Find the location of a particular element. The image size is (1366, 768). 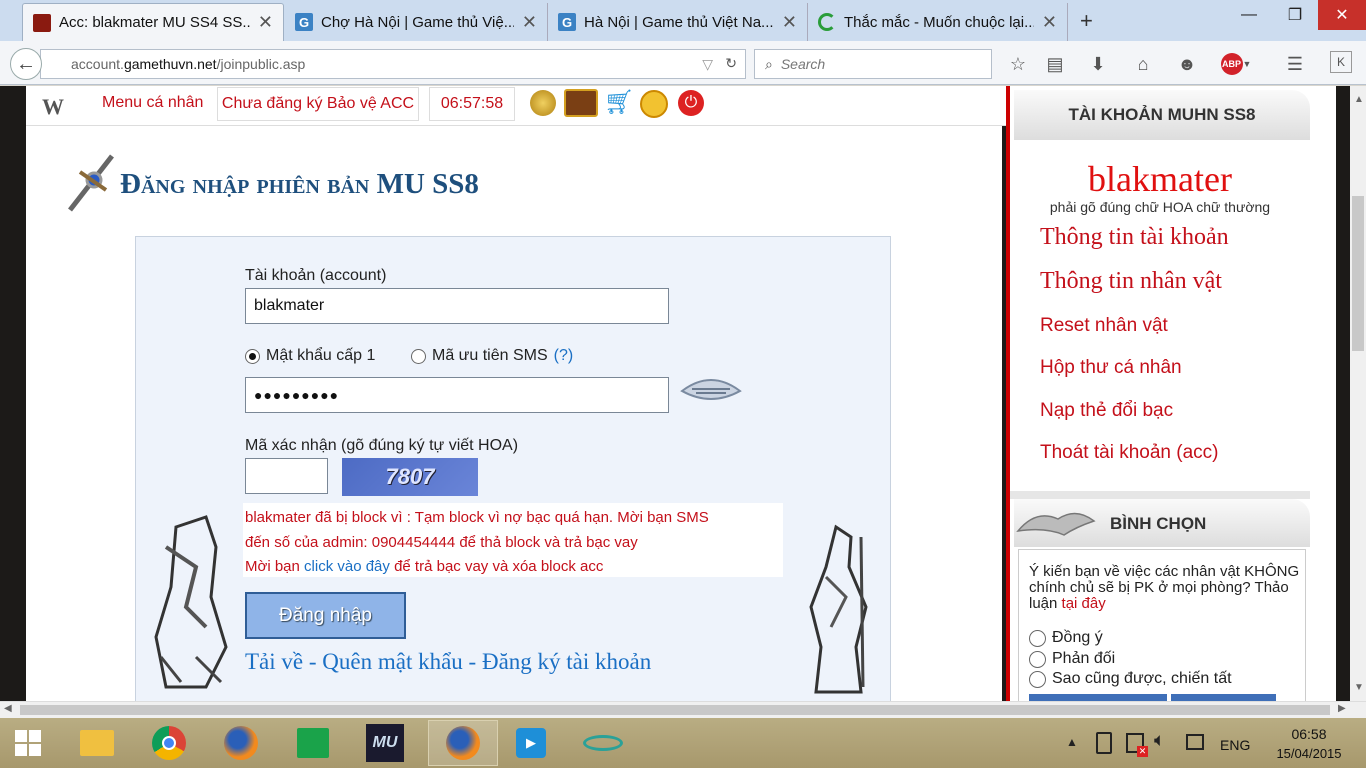

language-indicator: ENG is located at coordinates (1235, 745).